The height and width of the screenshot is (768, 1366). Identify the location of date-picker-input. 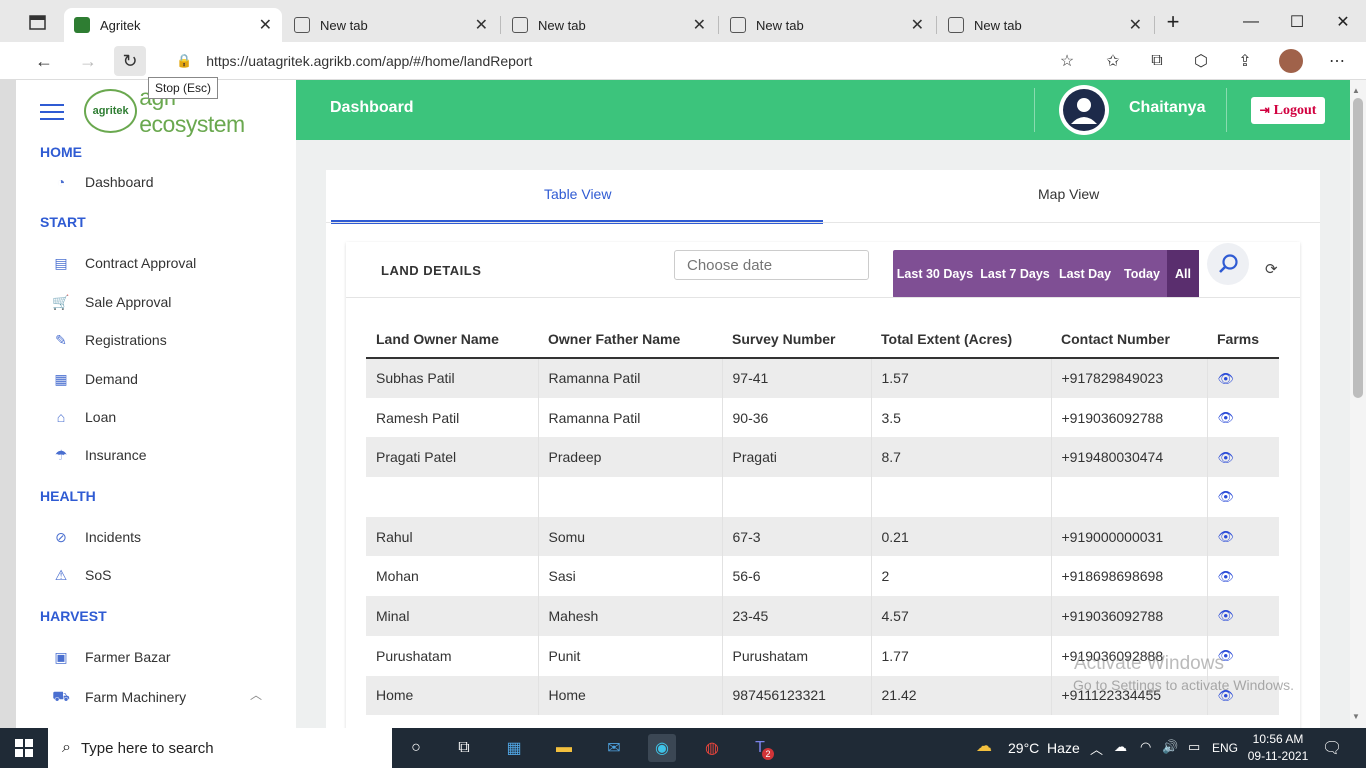
(771, 265).